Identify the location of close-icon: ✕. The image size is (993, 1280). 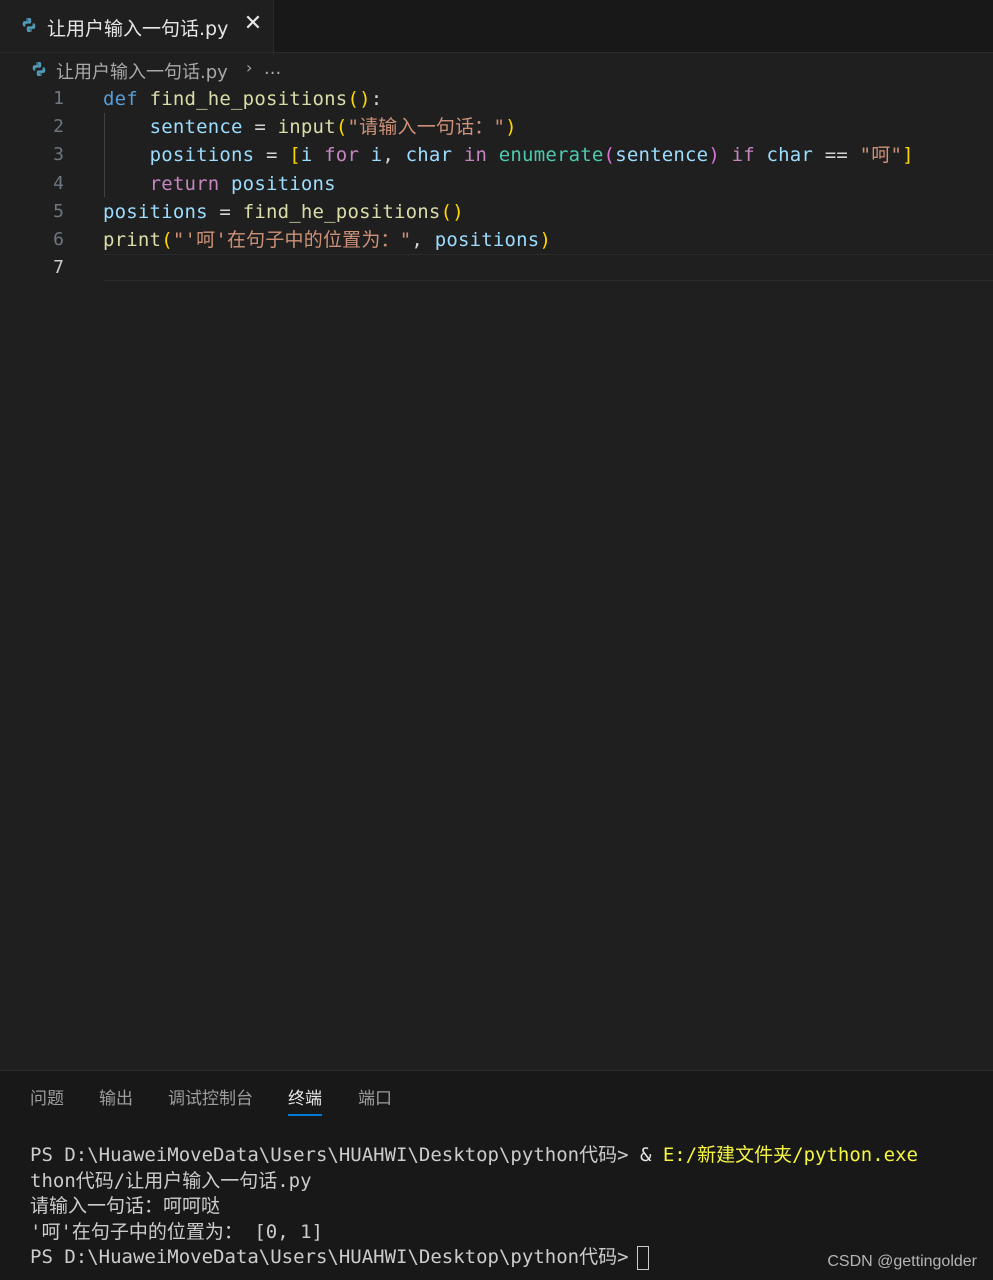
(253, 24).